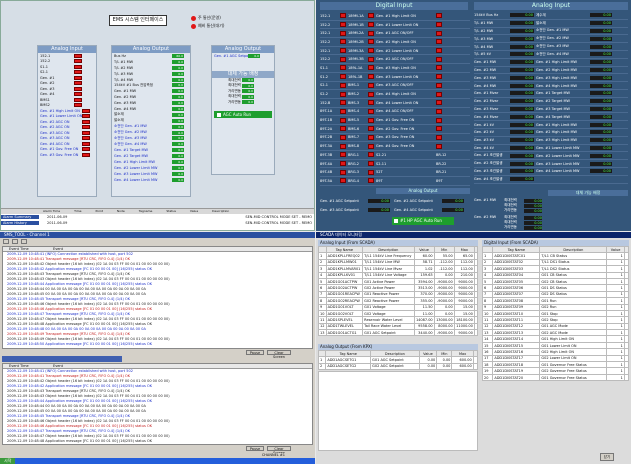 The width and height of the screenshot is (631, 464). I want to click on agc-auto-run-button: AGC Auto Run, so click(243, 114).